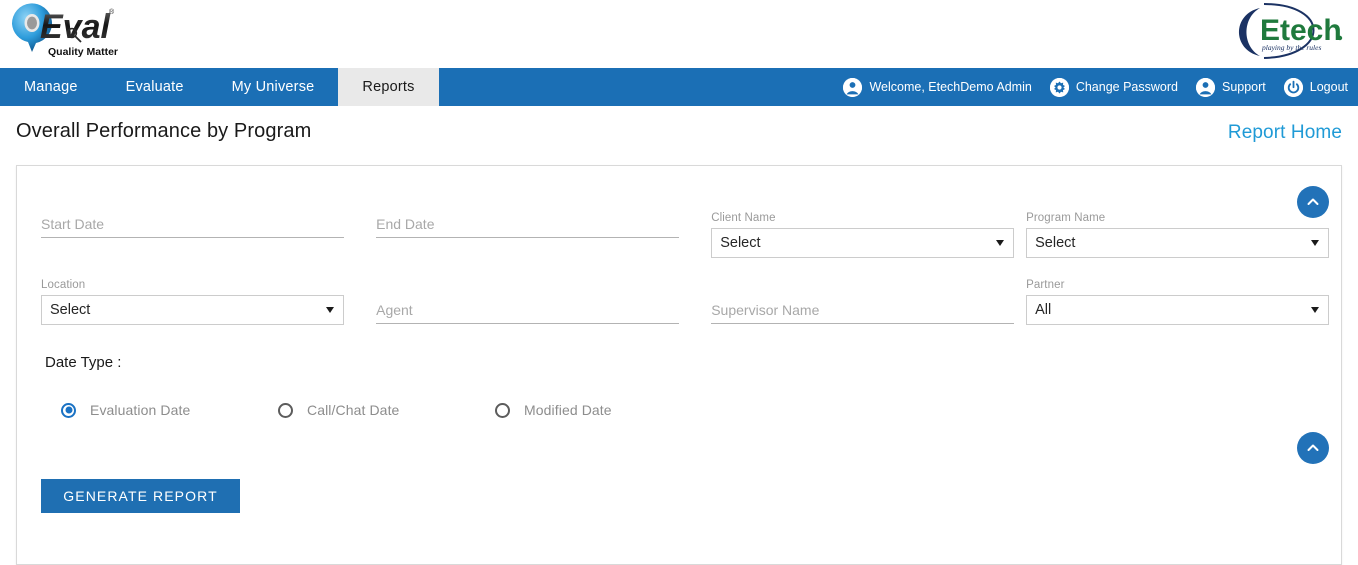 The width and height of the screenshot is (1358, 565). Describe the element at coordinates (192, 310) in the screenshot. I see `location-select: Select` at that location.